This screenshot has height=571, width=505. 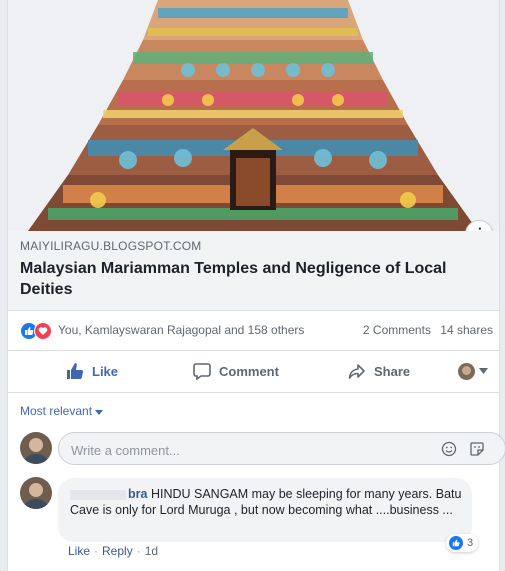 I want to click on like-reaction-icon, so click(x=456, y=543).